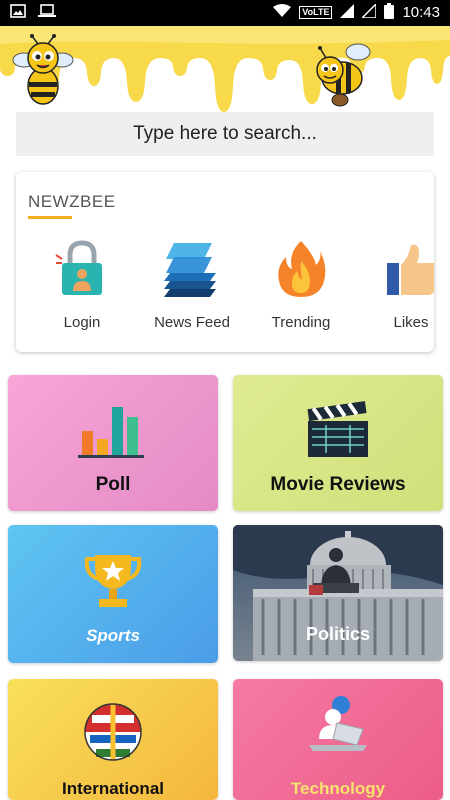 This screenshot has width=450, height=800. I want to click on thumbs-up-icon, so click(395, 269).